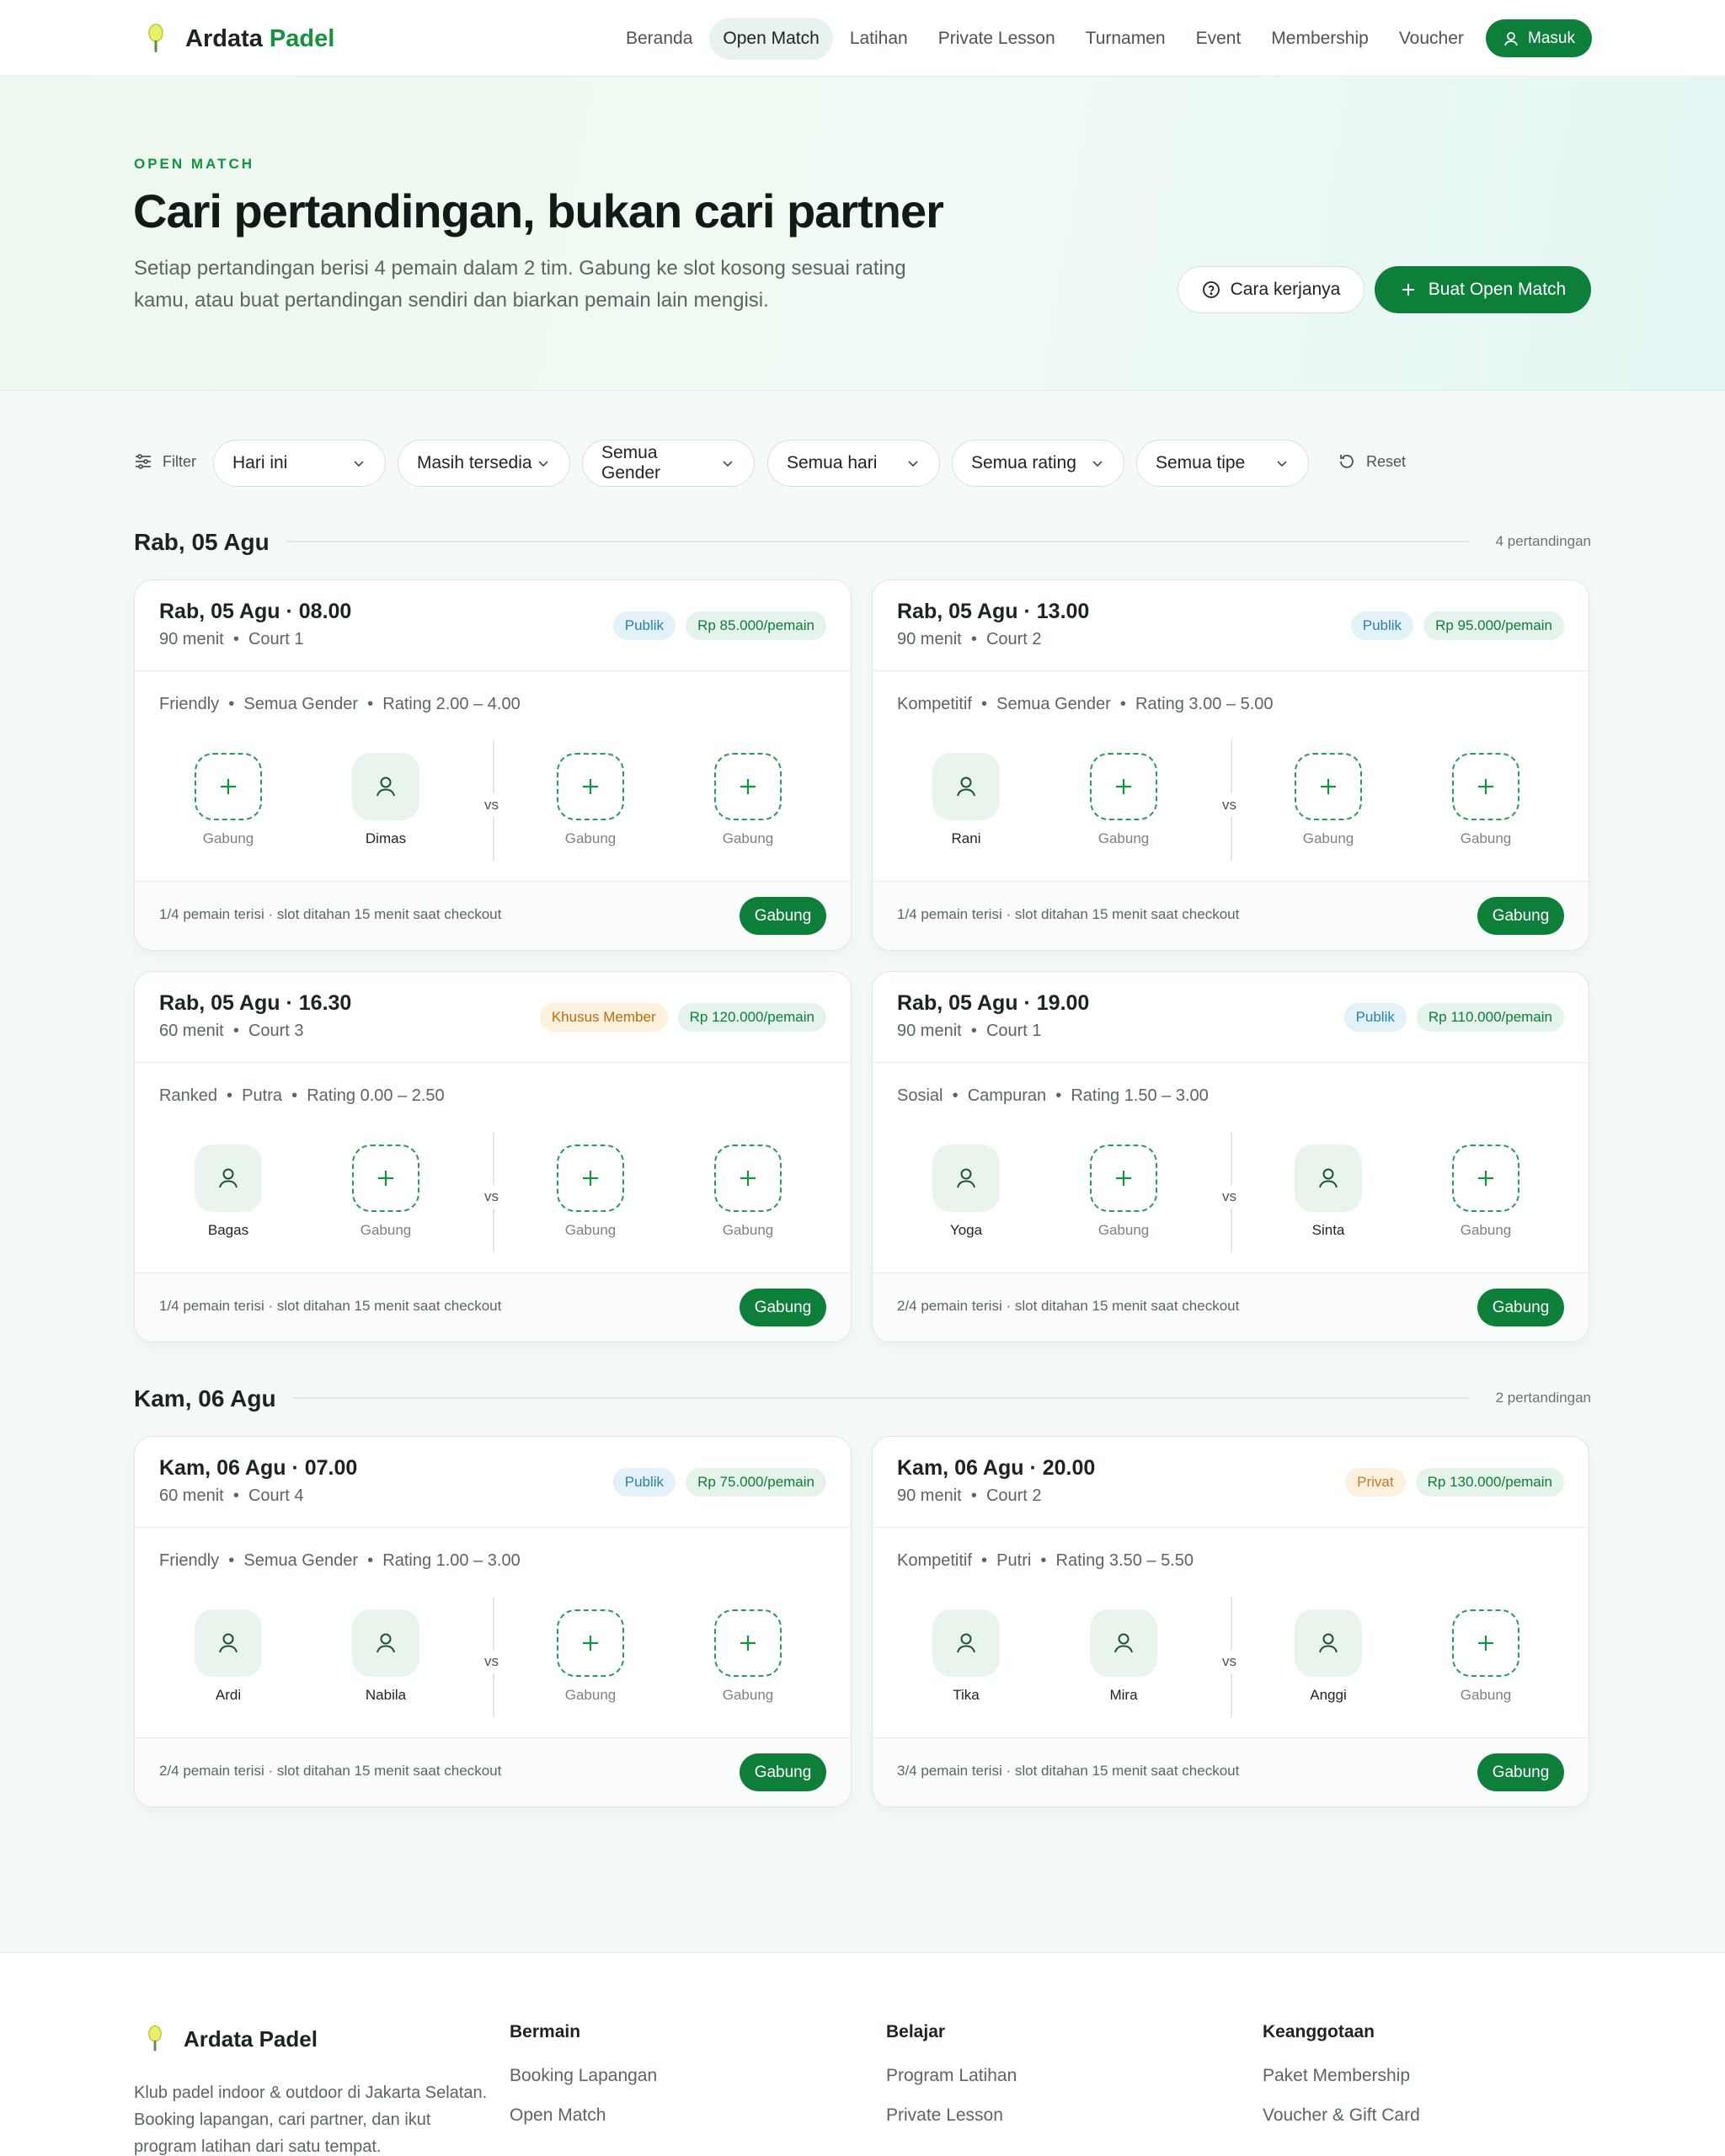 This screenshot has width=1725, height=2156. Describe the element at coordinates (771, 39) in the screenshot. I see `nav-open-match: Open Match` at that location.